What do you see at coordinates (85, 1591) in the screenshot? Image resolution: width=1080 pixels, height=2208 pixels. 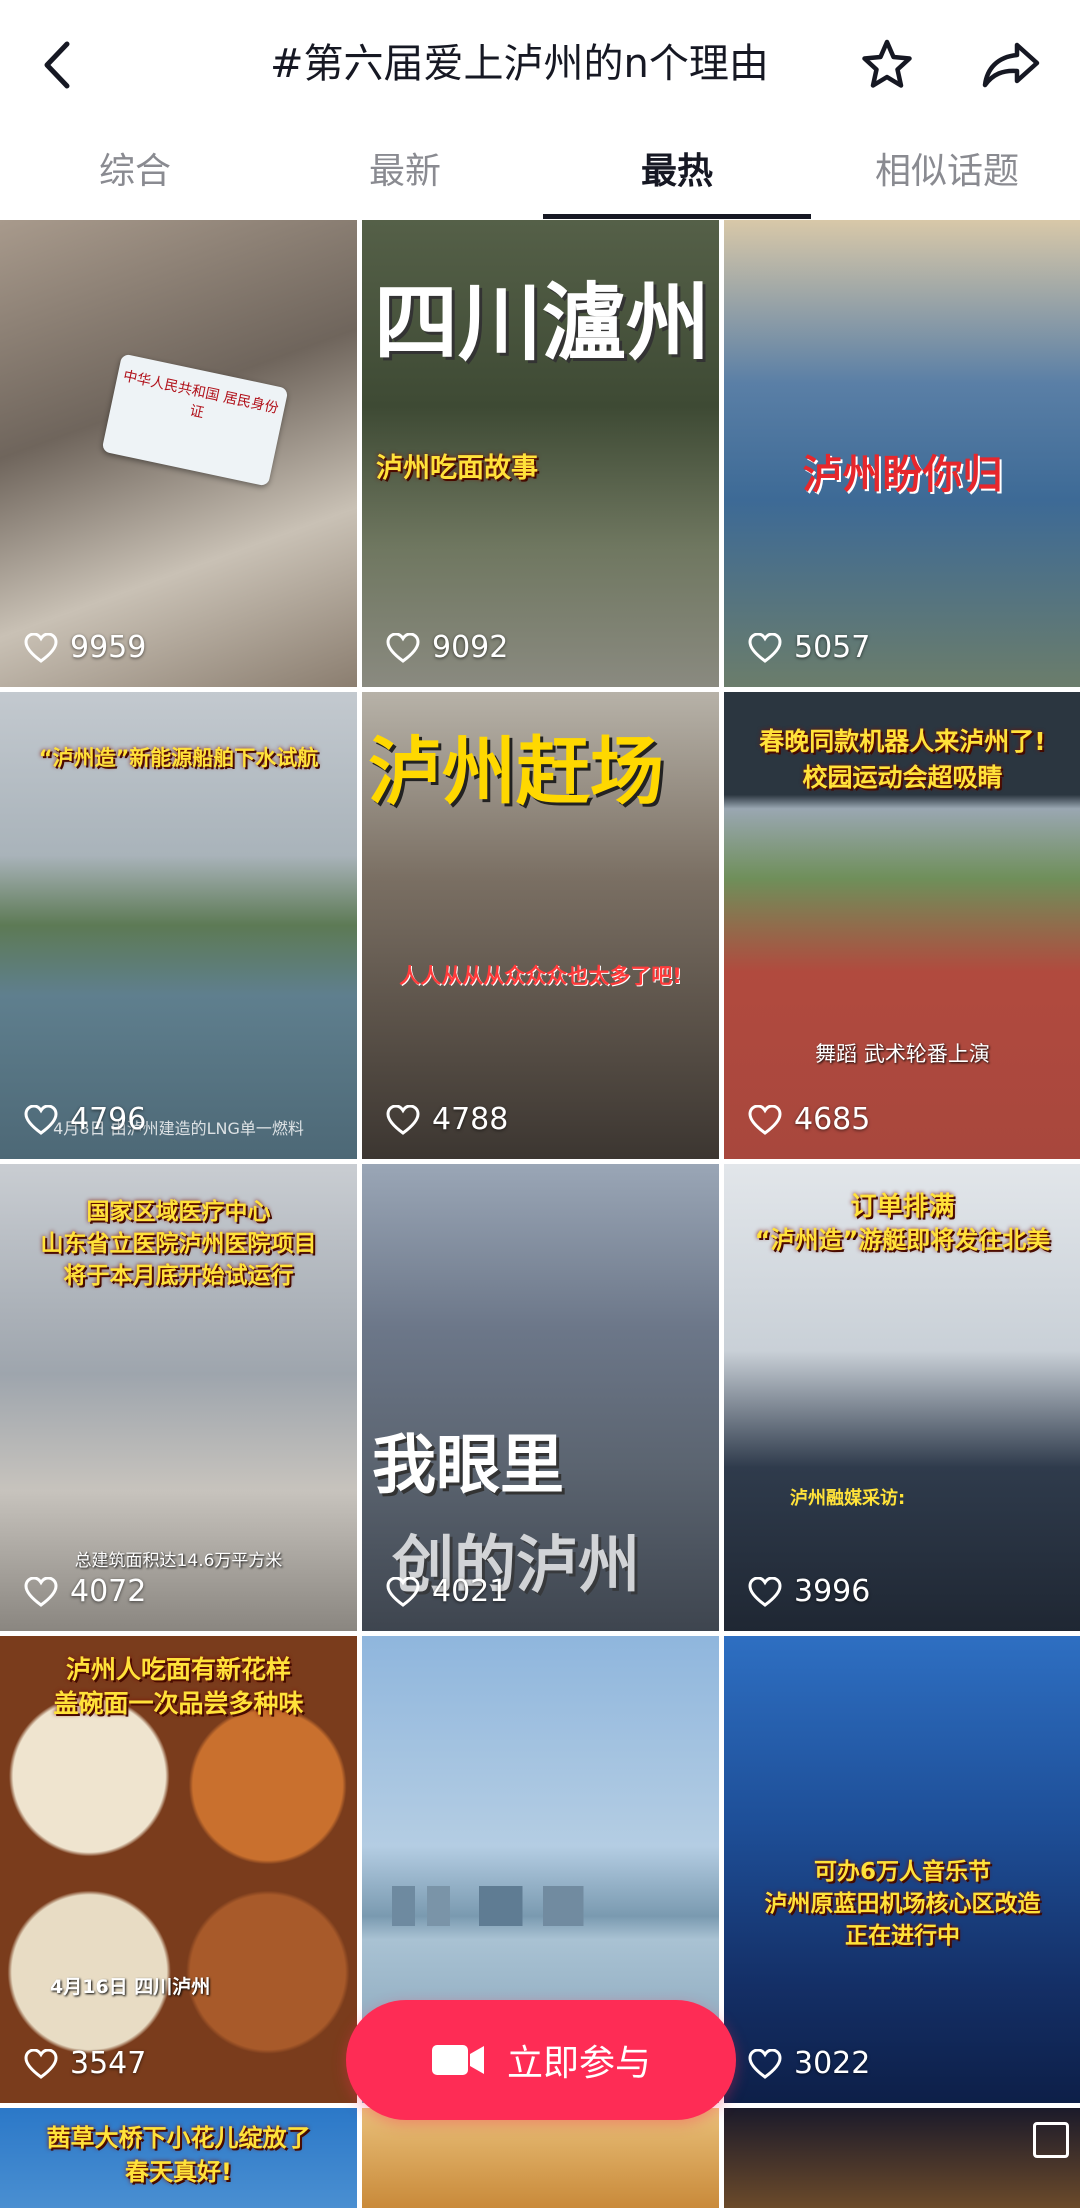 I see `like-count: 4072` at bounding box center [85, 1591].